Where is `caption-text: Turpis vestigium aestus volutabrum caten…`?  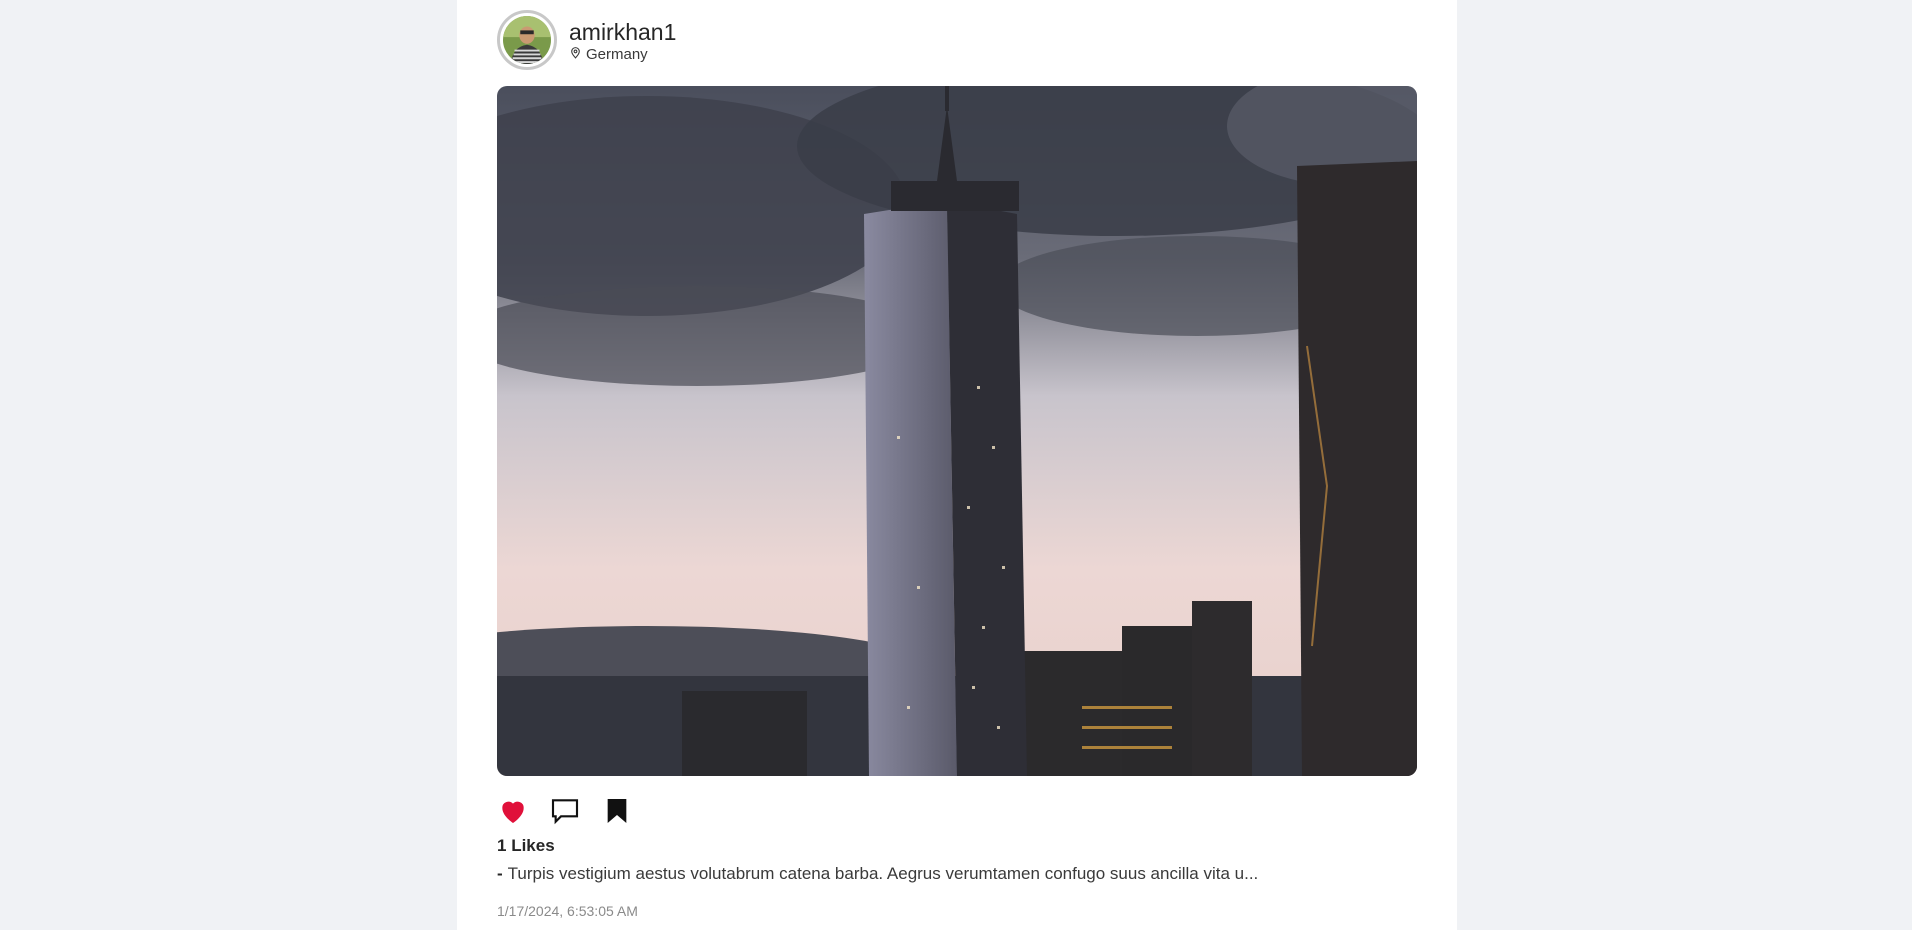 caption-text: Turpis vestigium aestus volutabrum caten… is located at coordinates (883, 873).